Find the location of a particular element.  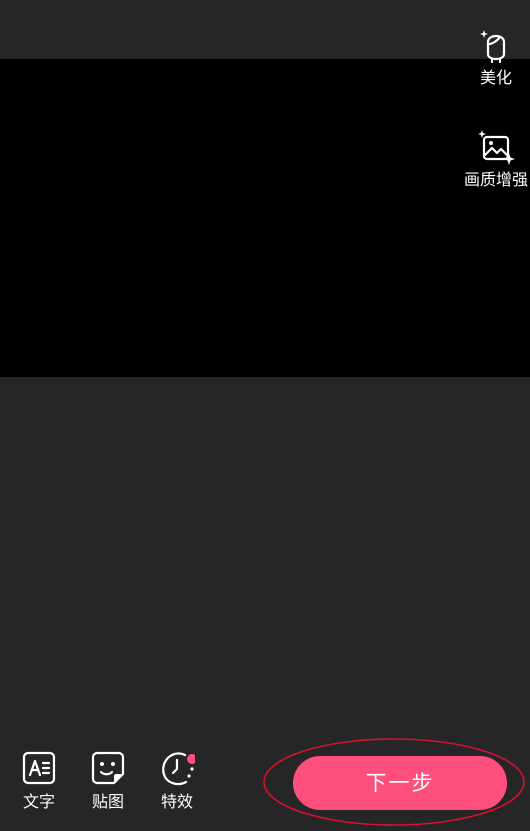

sticker-tool: 贴图 is located at coordinates (108, 781).